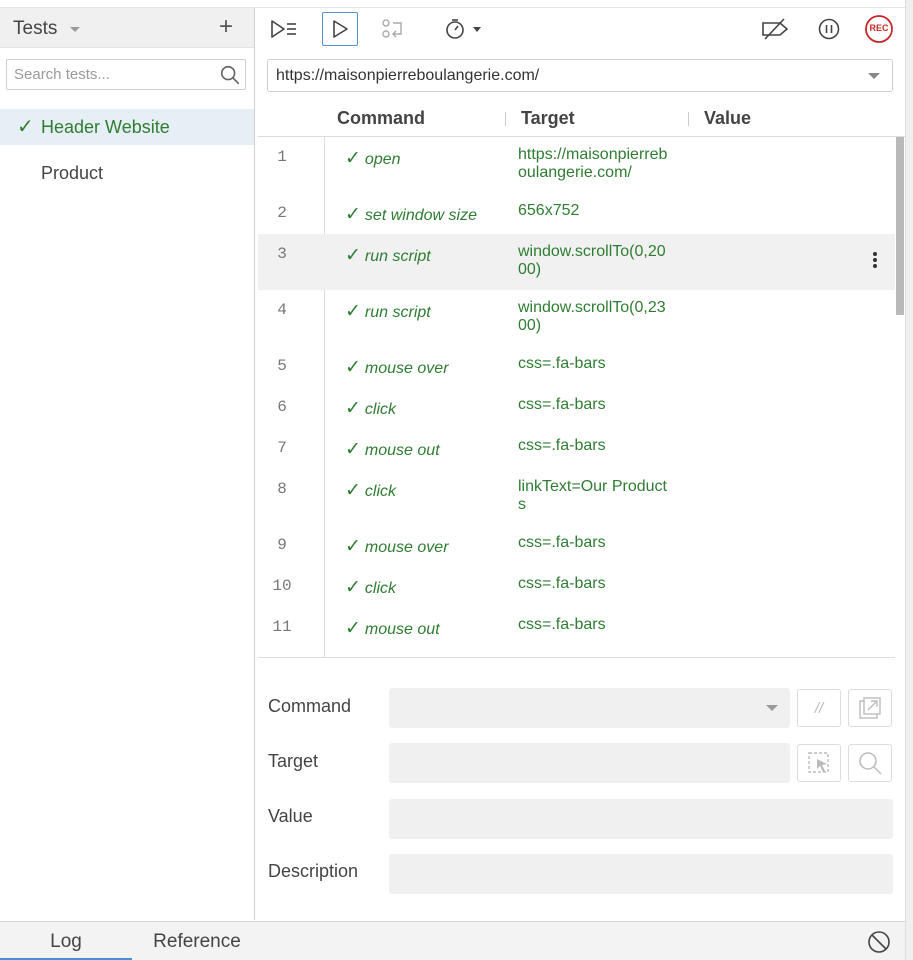  I want to click on test-speed-button, so click(461, 29).